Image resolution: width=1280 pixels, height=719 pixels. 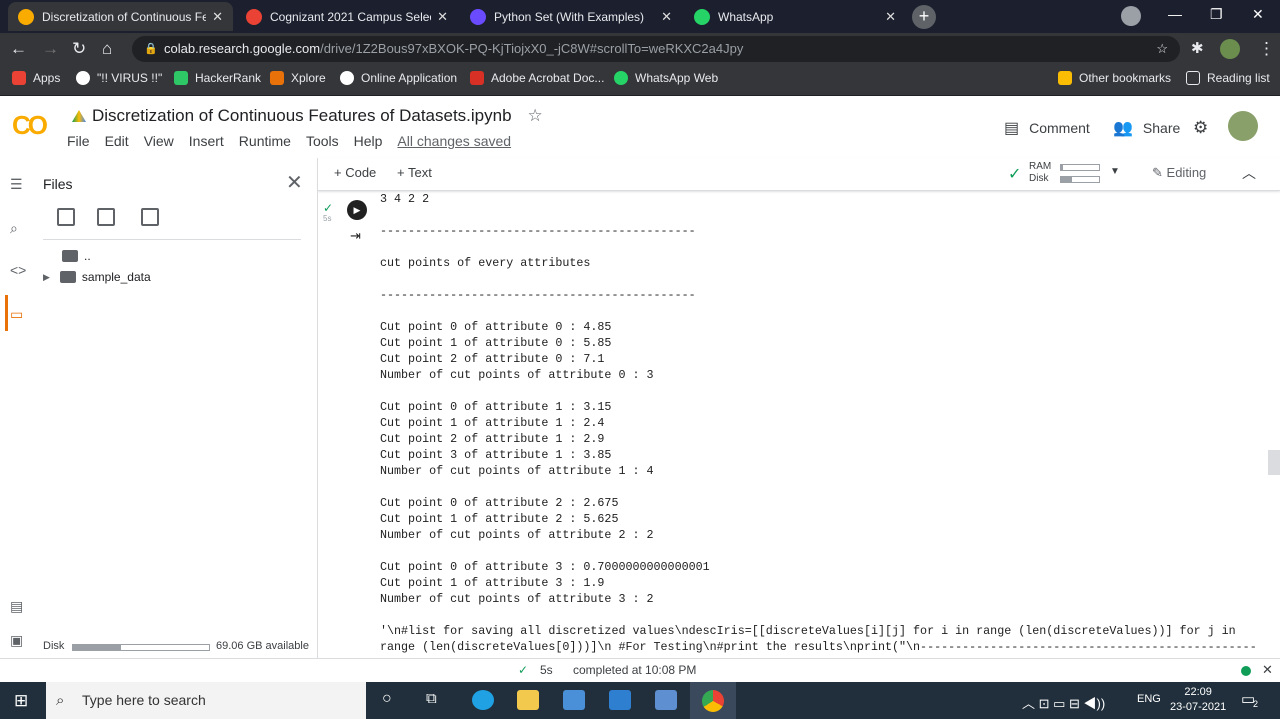 What do you see at coordinates (347, 78) in the screenshot?
I see `globe-icon` at bounding box center [347, 78].